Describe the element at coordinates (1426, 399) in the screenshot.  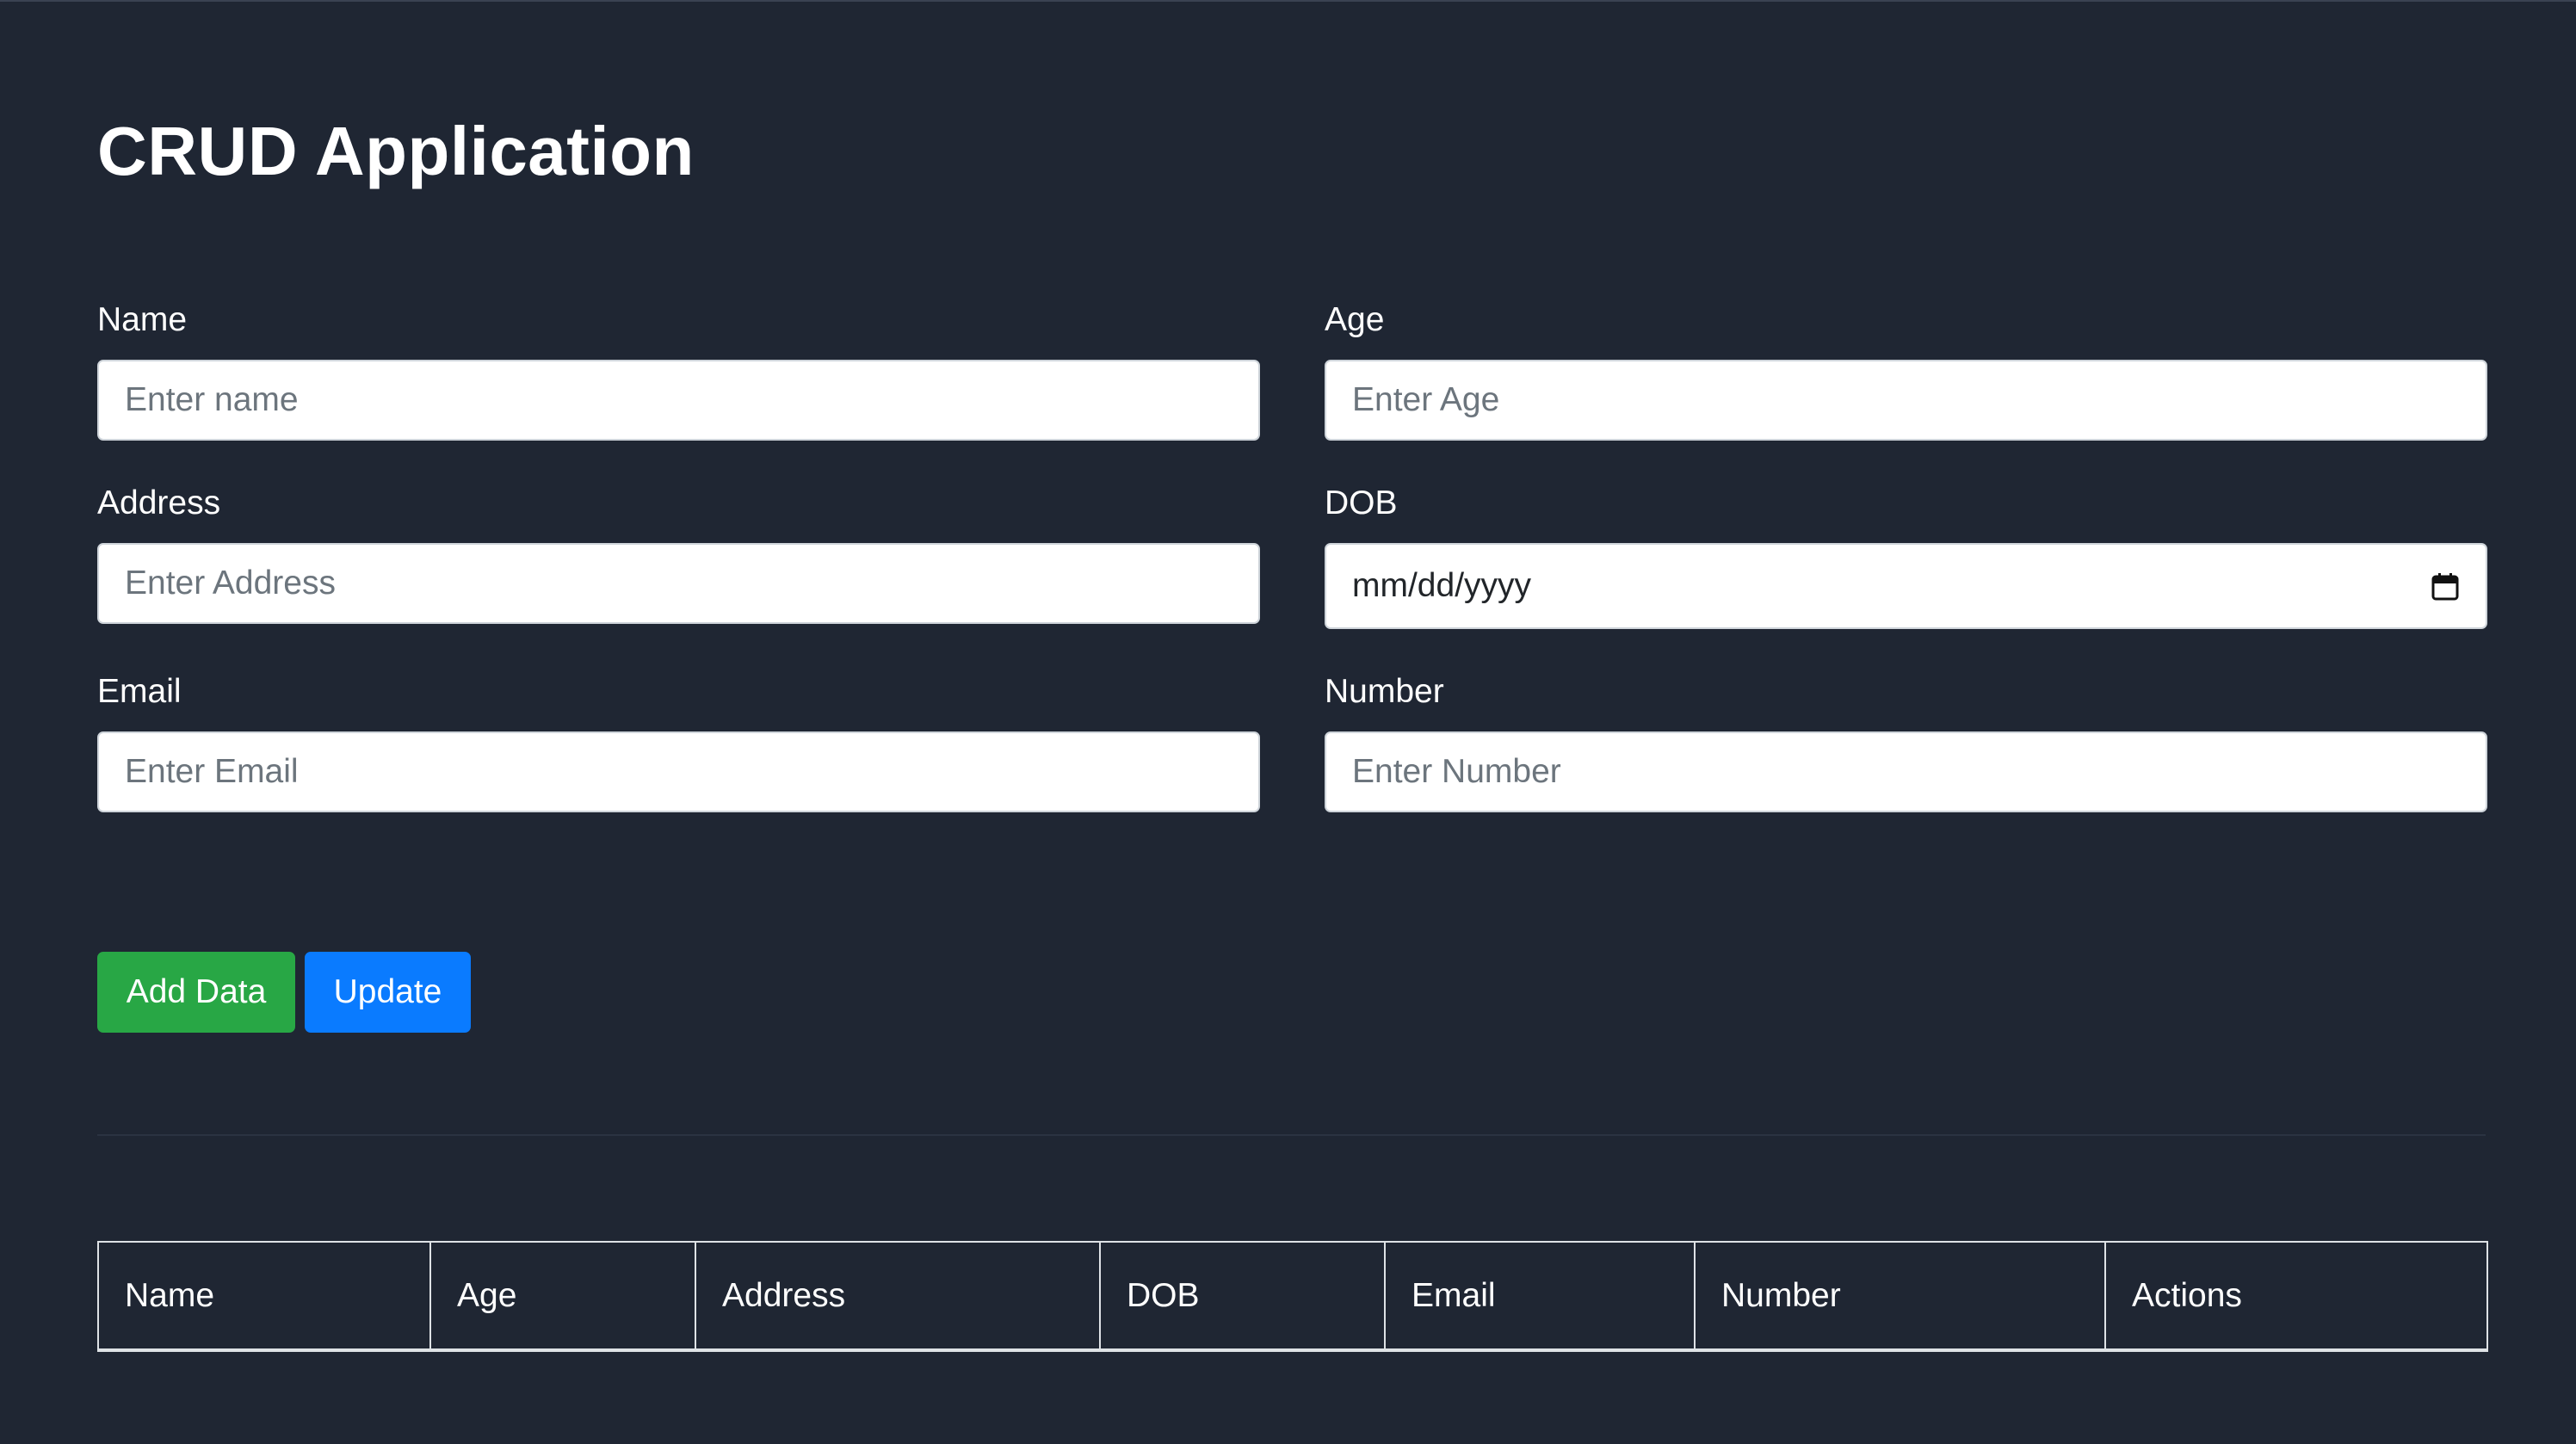
I see `age-placeholder: Enter Age` at that location.